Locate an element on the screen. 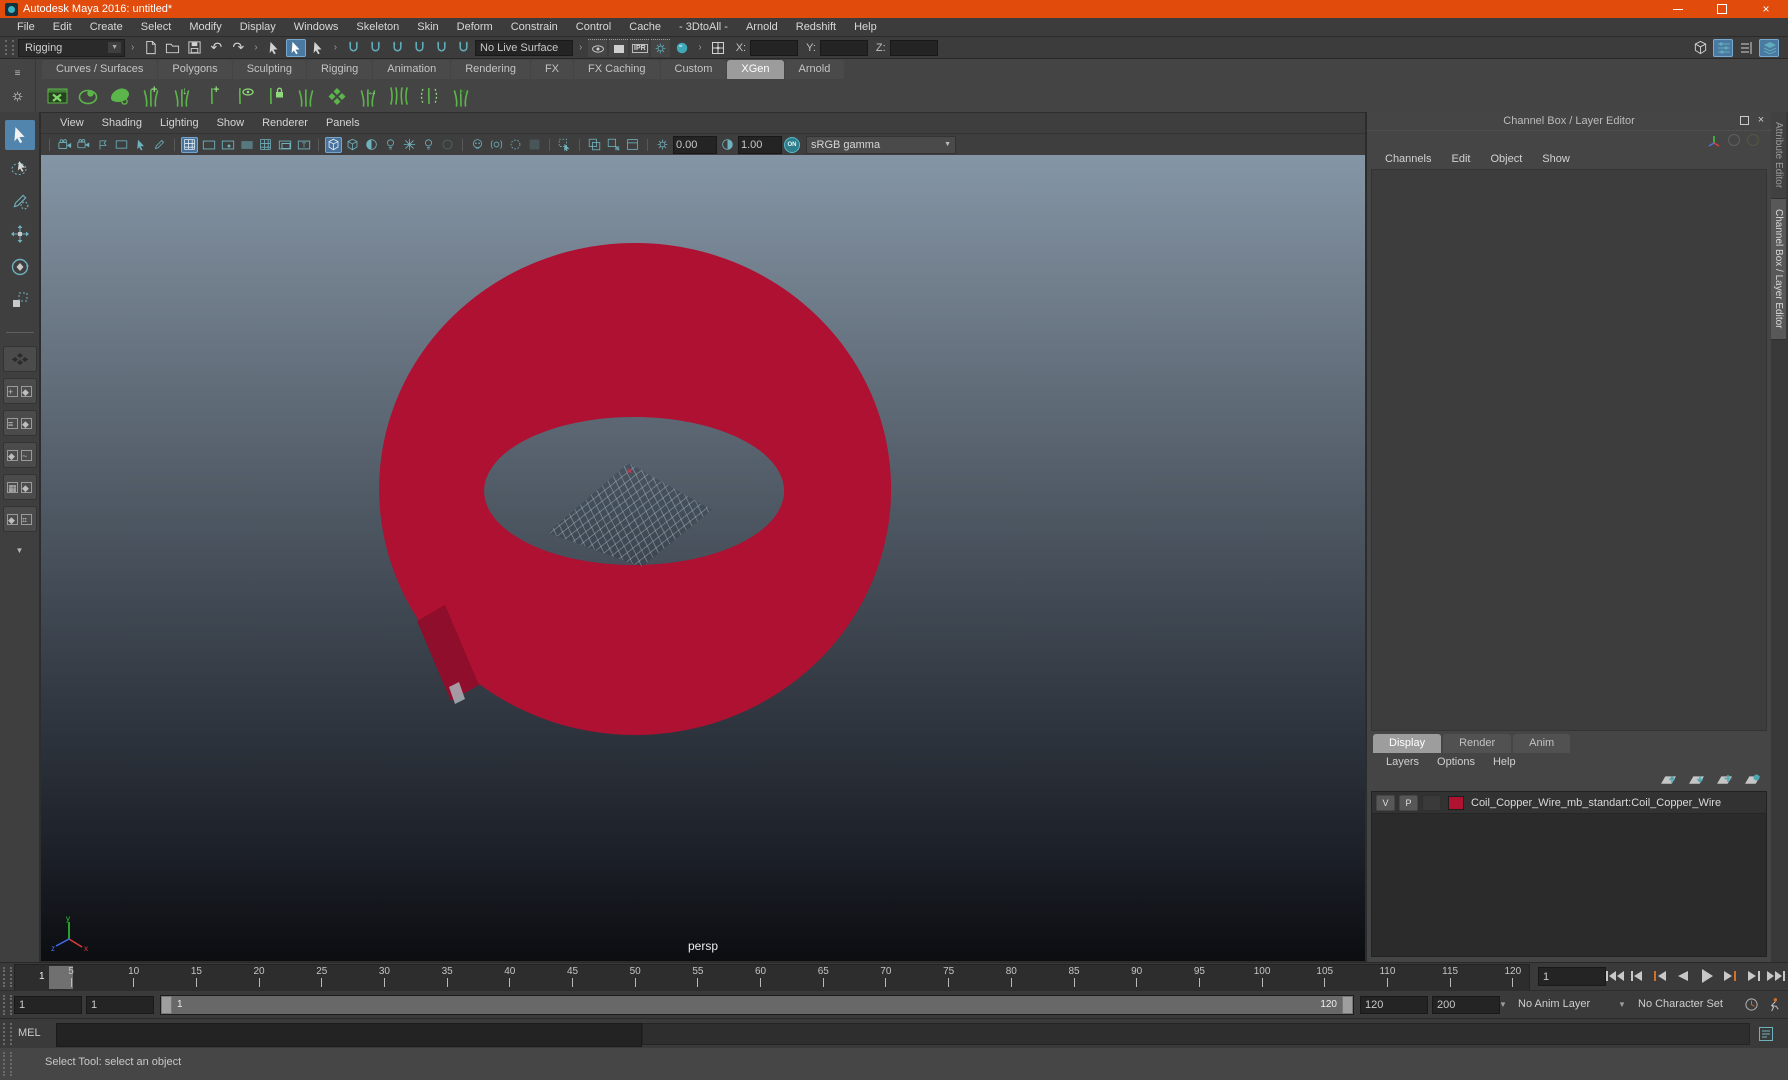 This screenshot has height=1080, width=1788. menu-item: Cache is located at coordinates (645, 27).